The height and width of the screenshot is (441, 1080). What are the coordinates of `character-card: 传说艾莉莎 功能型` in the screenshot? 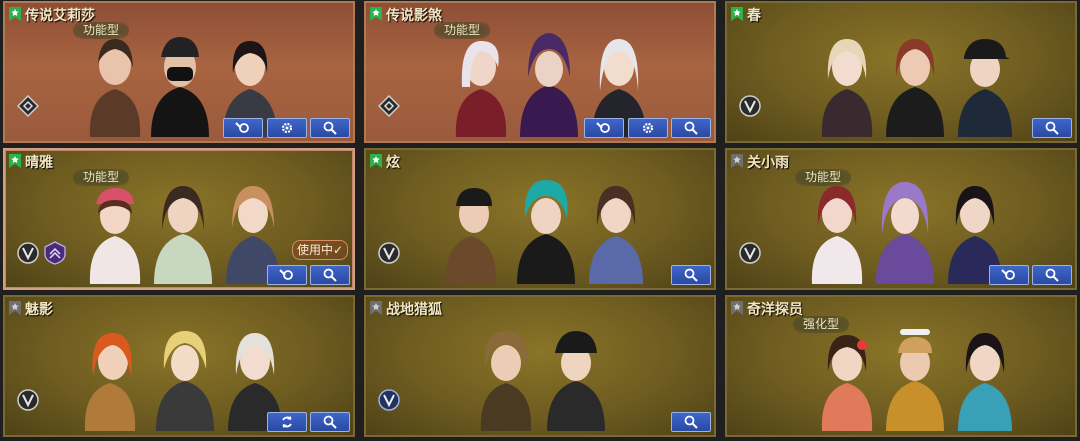 It's located at (179, 72).